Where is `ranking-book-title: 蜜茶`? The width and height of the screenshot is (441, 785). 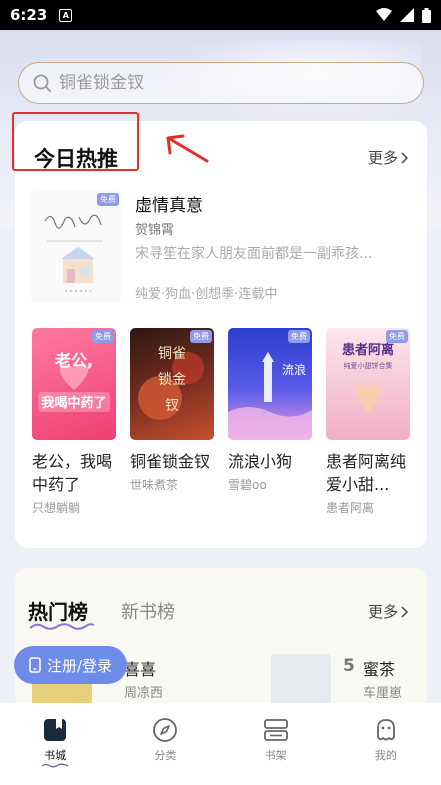
ranking-book-title: 蜜茶 is located at coordinates (379, 668).